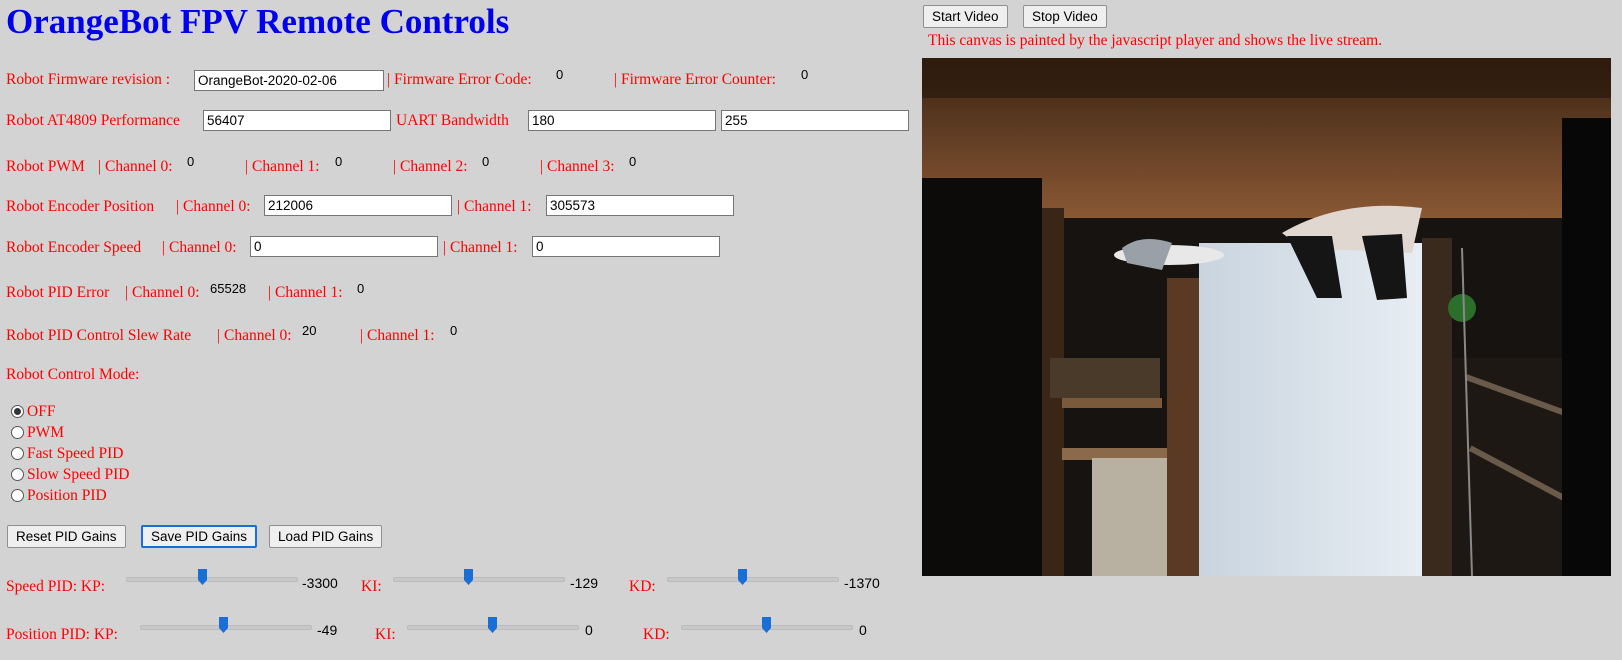 This screenshot has height=660, width=1622. I want to click on control-mode-radio-slow-speed-pid, so click(17, 474).